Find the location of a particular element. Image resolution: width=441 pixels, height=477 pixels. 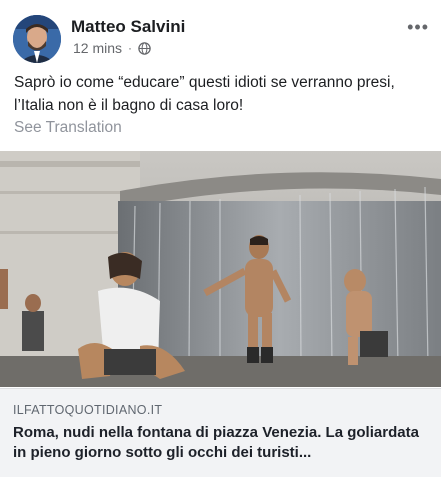

post-meta: 12 mins · is located at coordinates (112, 48).